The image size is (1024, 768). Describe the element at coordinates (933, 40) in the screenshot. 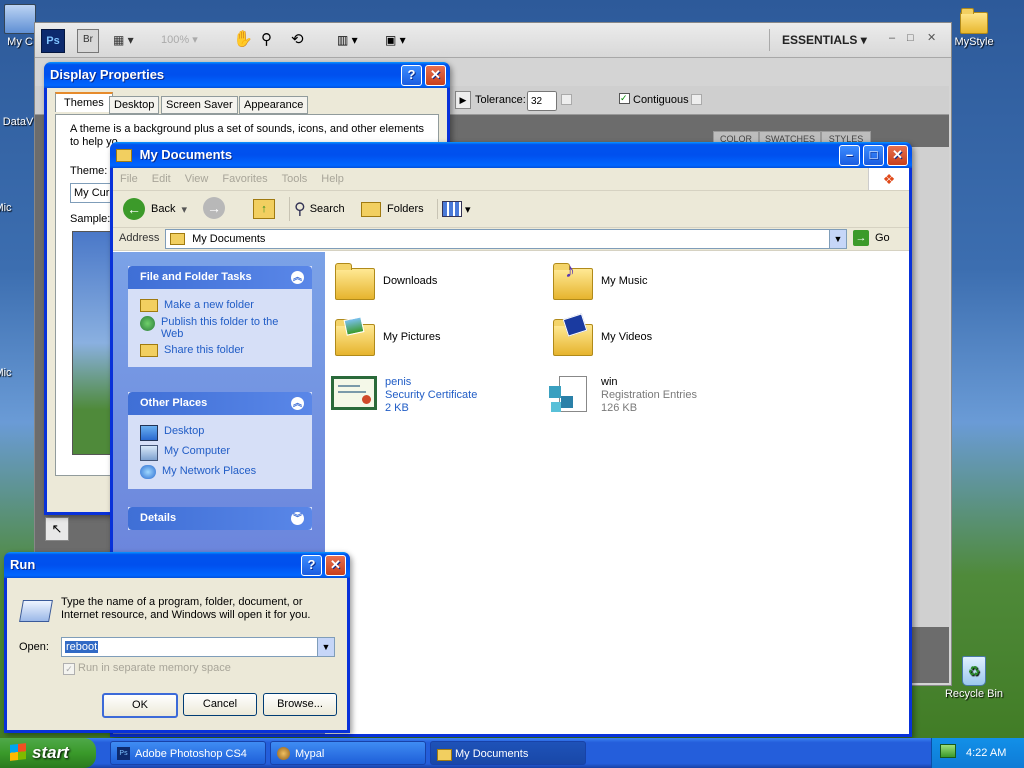

I see `close-icon: ✕` at that location.